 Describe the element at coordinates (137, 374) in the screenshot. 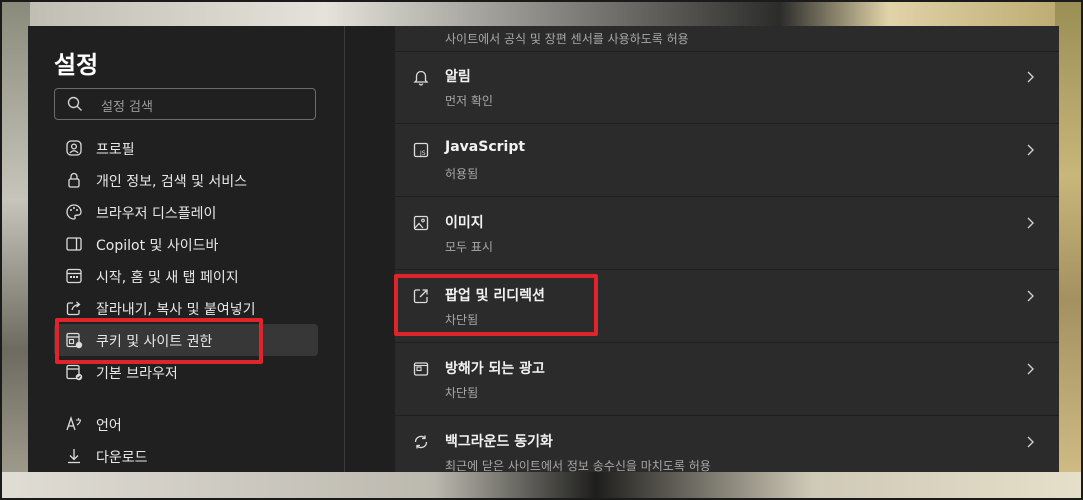

I see `sidebar-item-label: 기본 브라우저` at that location.